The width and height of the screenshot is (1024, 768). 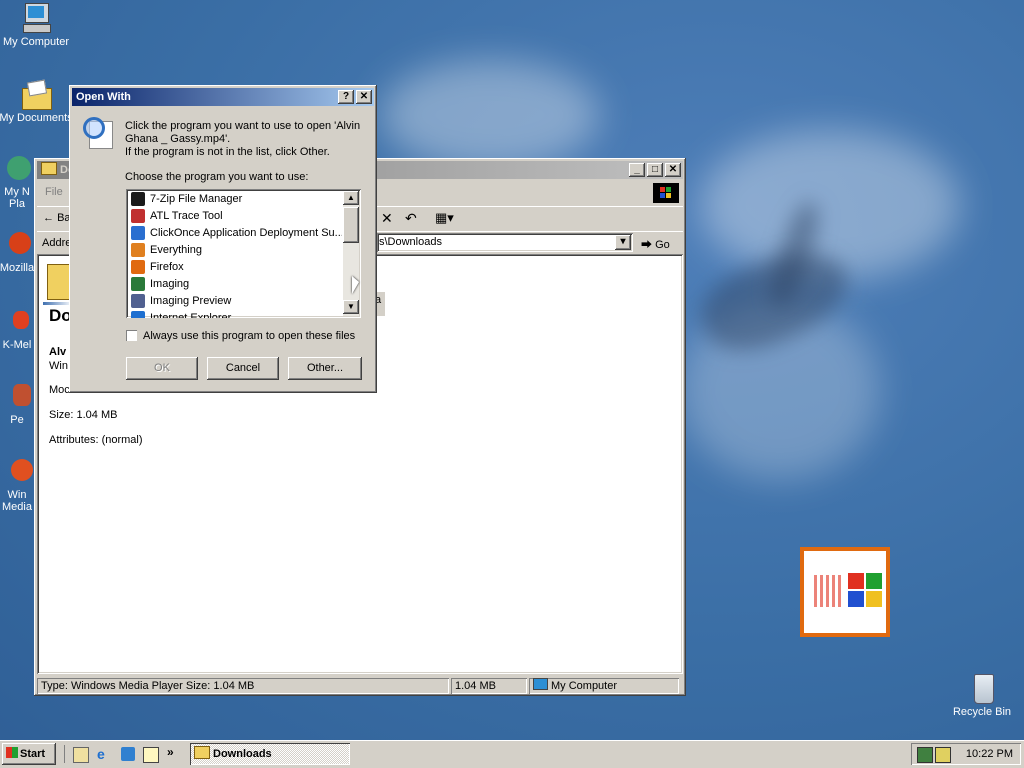 What do you see at coordinates (58, 366) in the screenshot?
I see `file-type: Win` at bounding box center [58, 366].